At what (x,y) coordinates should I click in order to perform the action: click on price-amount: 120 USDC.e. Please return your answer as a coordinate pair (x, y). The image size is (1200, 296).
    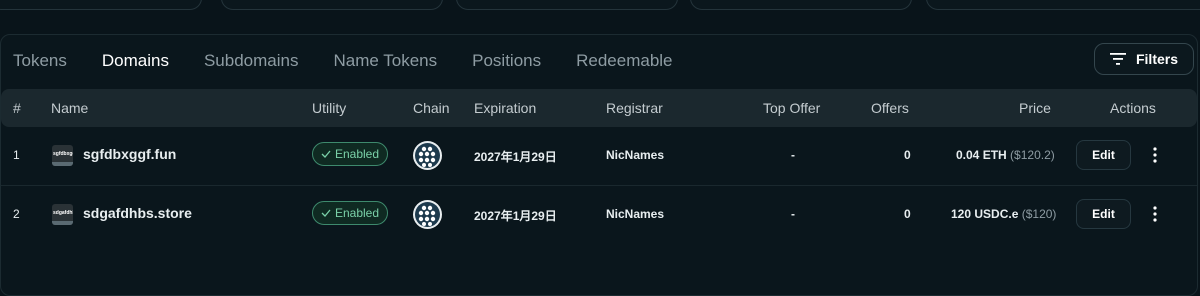
    Looking at the image, I should click on (985, 214).